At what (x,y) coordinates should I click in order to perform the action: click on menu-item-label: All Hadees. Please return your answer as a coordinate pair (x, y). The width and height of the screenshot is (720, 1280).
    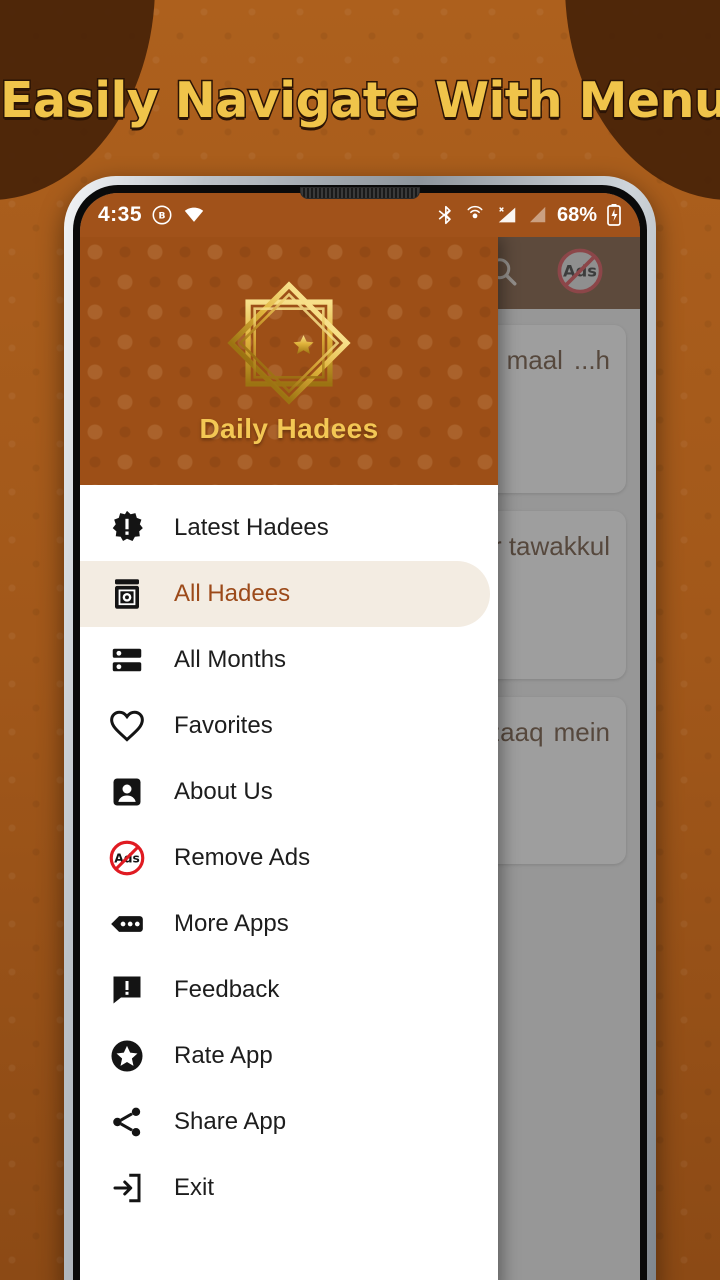
    Looking at the image, I should click on (232, 593).